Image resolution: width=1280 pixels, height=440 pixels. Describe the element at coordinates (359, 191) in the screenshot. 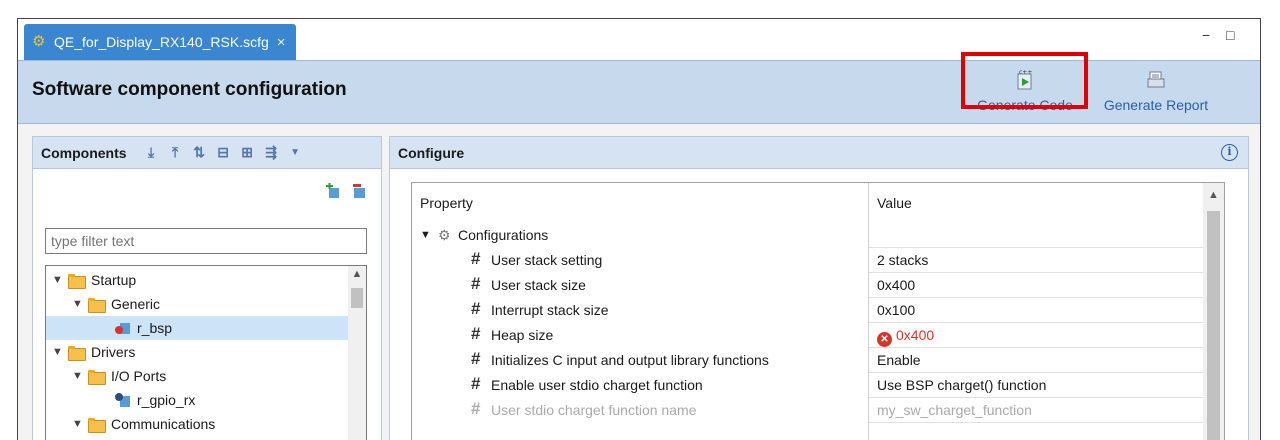

I see `remove-component-icon` at that location.